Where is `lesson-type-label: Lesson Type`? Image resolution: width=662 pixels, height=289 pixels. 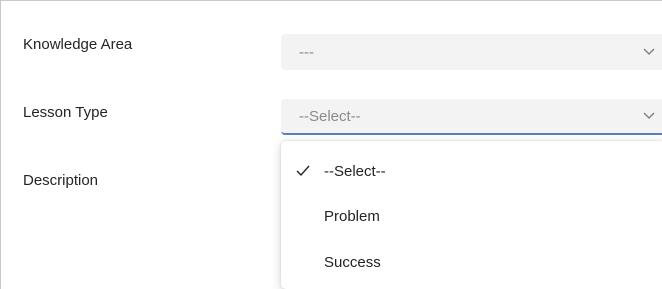
lesson-type-label: Lesson Type is located at coordinates (65, 112).